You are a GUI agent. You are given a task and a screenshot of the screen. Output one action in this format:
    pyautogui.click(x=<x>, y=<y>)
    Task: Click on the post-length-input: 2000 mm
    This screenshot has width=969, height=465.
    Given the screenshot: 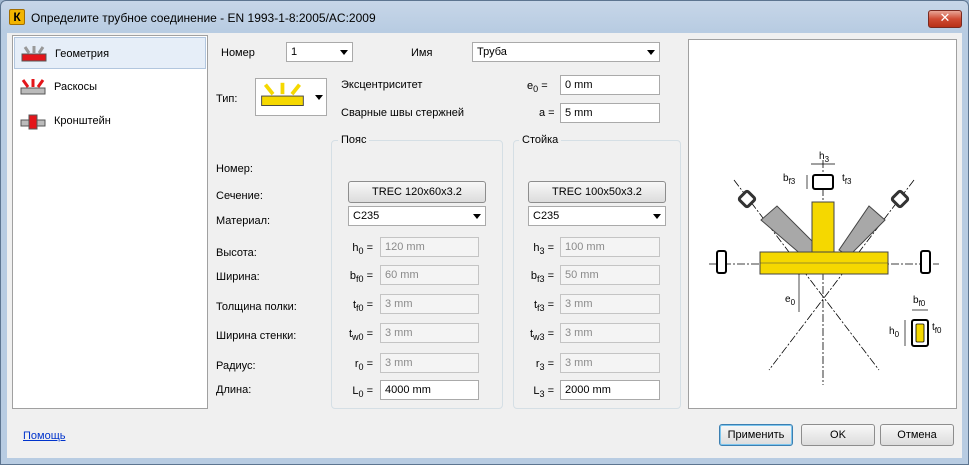 What is the action you would take?
    pyautogui.click(x=610, y=390)
    